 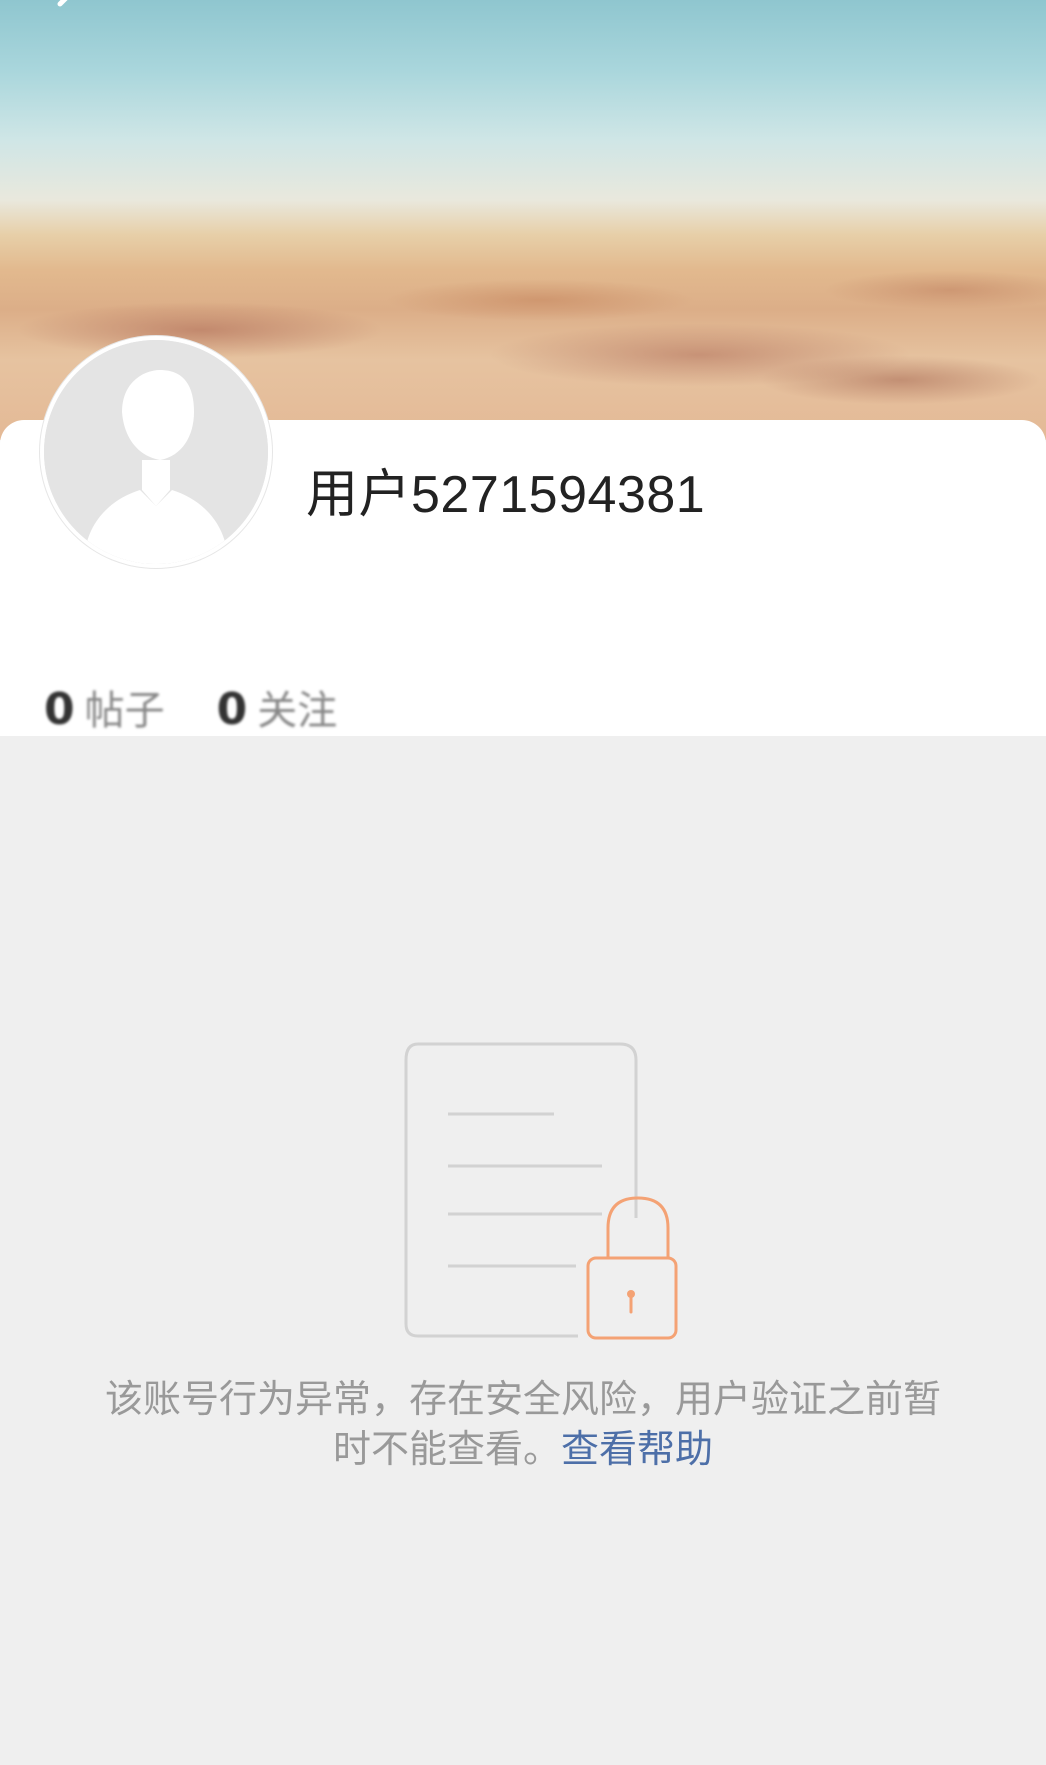 I want to click on stat-following-count: 0, so click(x=232, y=709).